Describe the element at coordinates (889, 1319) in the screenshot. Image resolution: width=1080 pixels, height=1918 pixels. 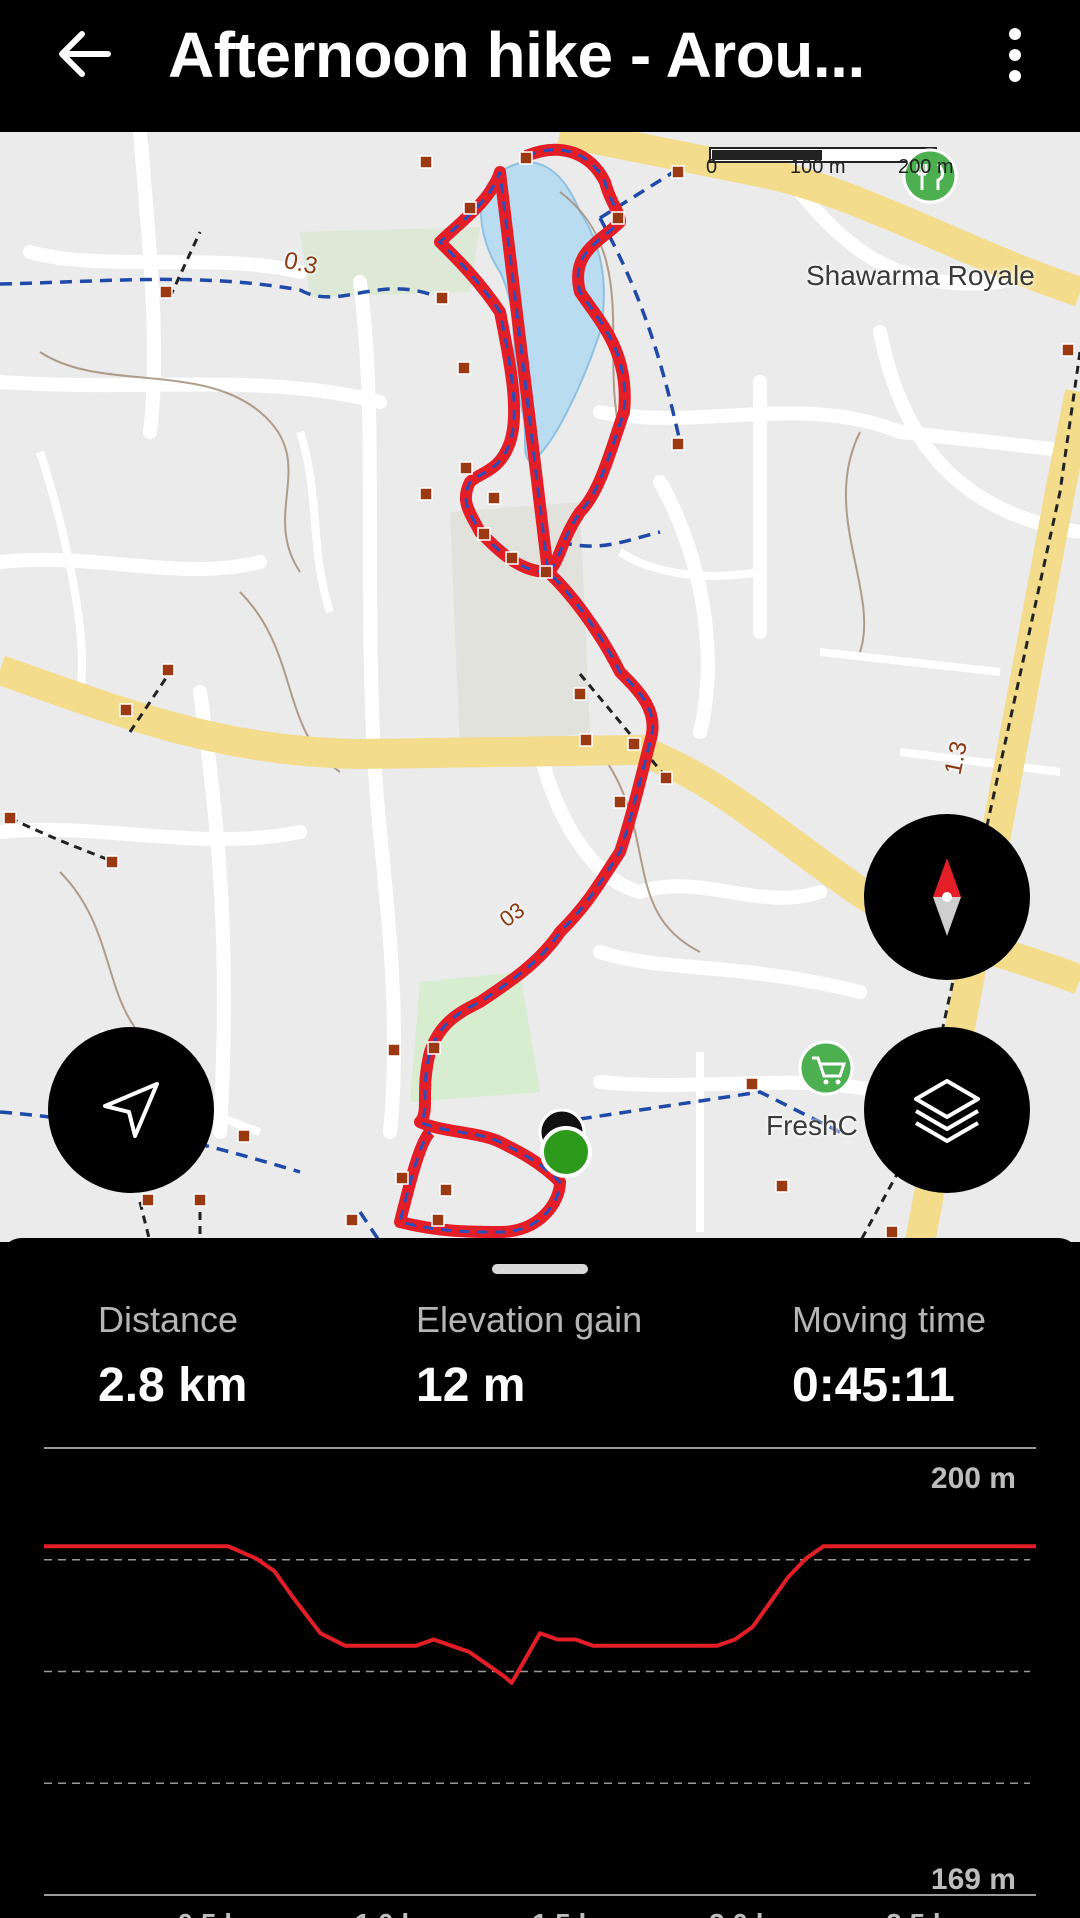
I see `stat-label: Moving time` at that location.